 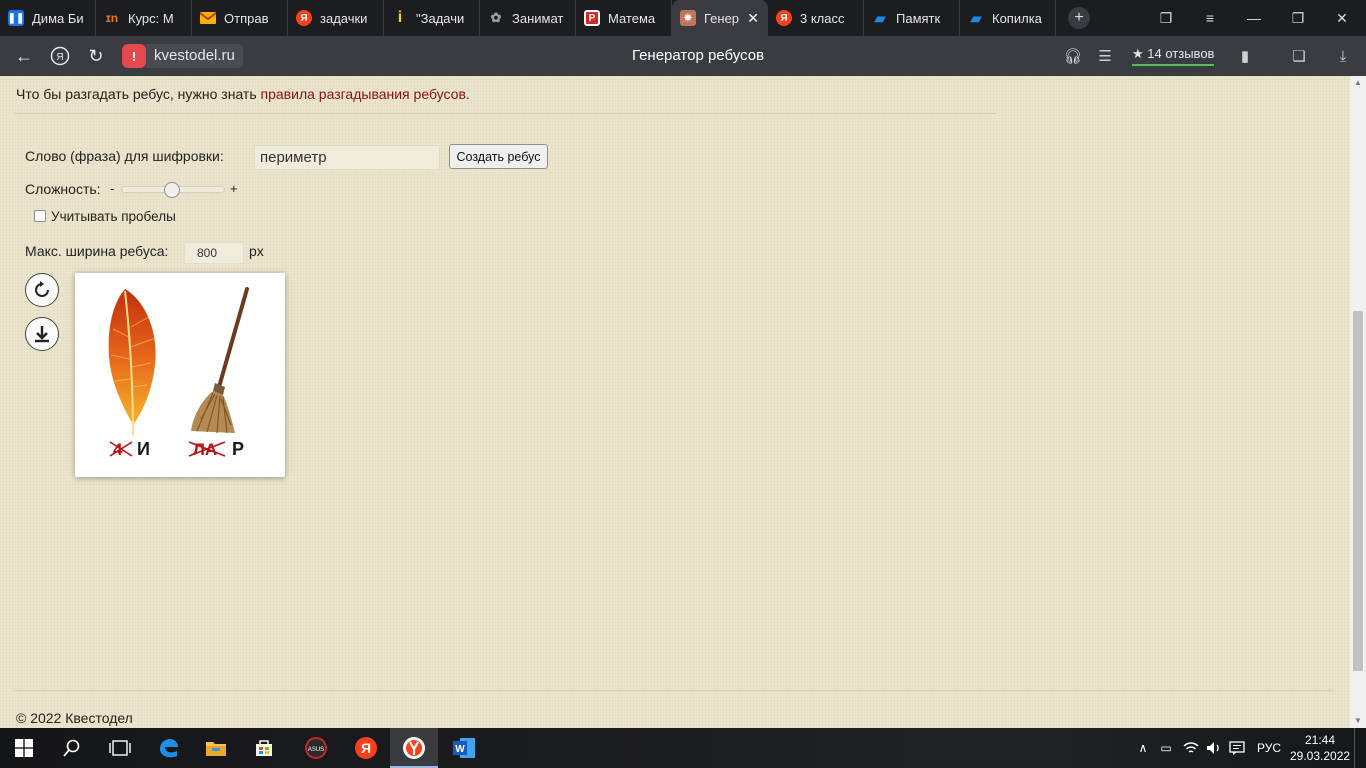 I want to click on download-rebus-button, so click(x=42, y=334).